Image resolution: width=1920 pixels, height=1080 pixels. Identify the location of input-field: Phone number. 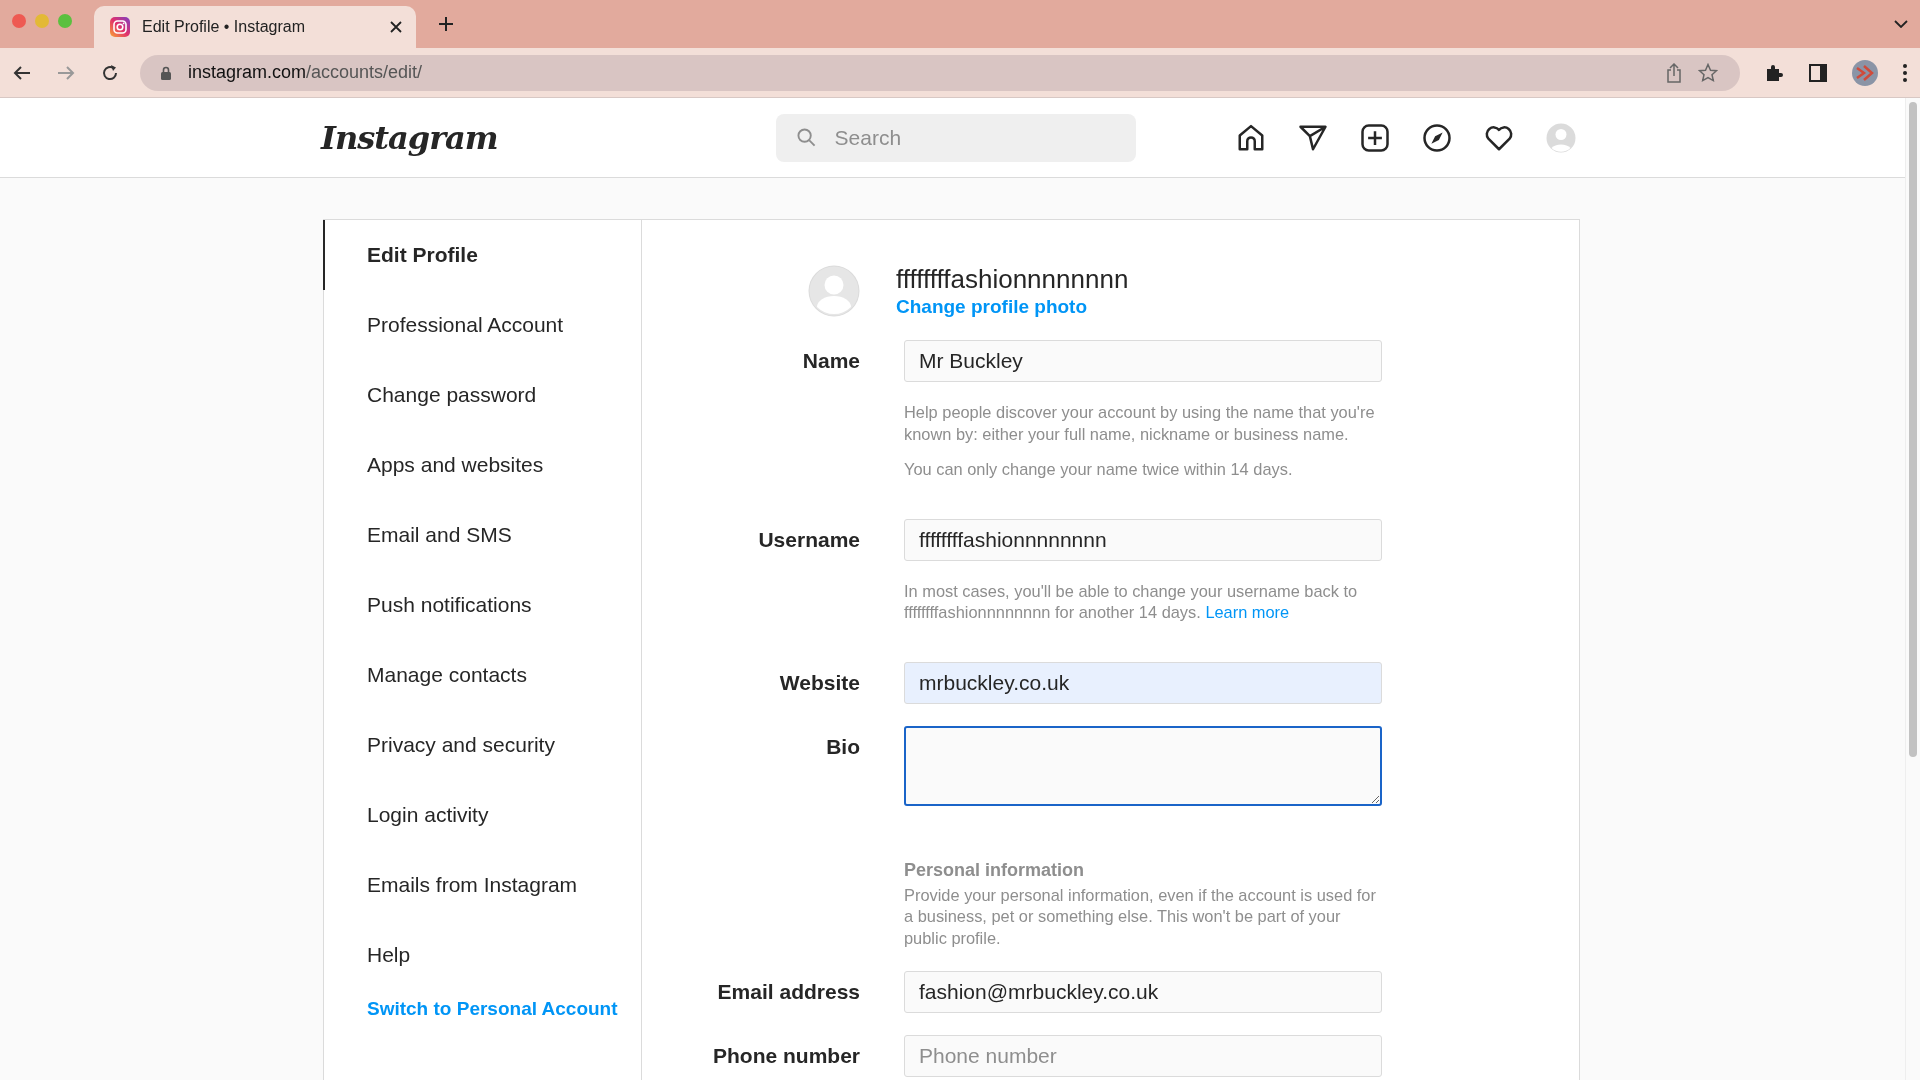
(1143, 1056).